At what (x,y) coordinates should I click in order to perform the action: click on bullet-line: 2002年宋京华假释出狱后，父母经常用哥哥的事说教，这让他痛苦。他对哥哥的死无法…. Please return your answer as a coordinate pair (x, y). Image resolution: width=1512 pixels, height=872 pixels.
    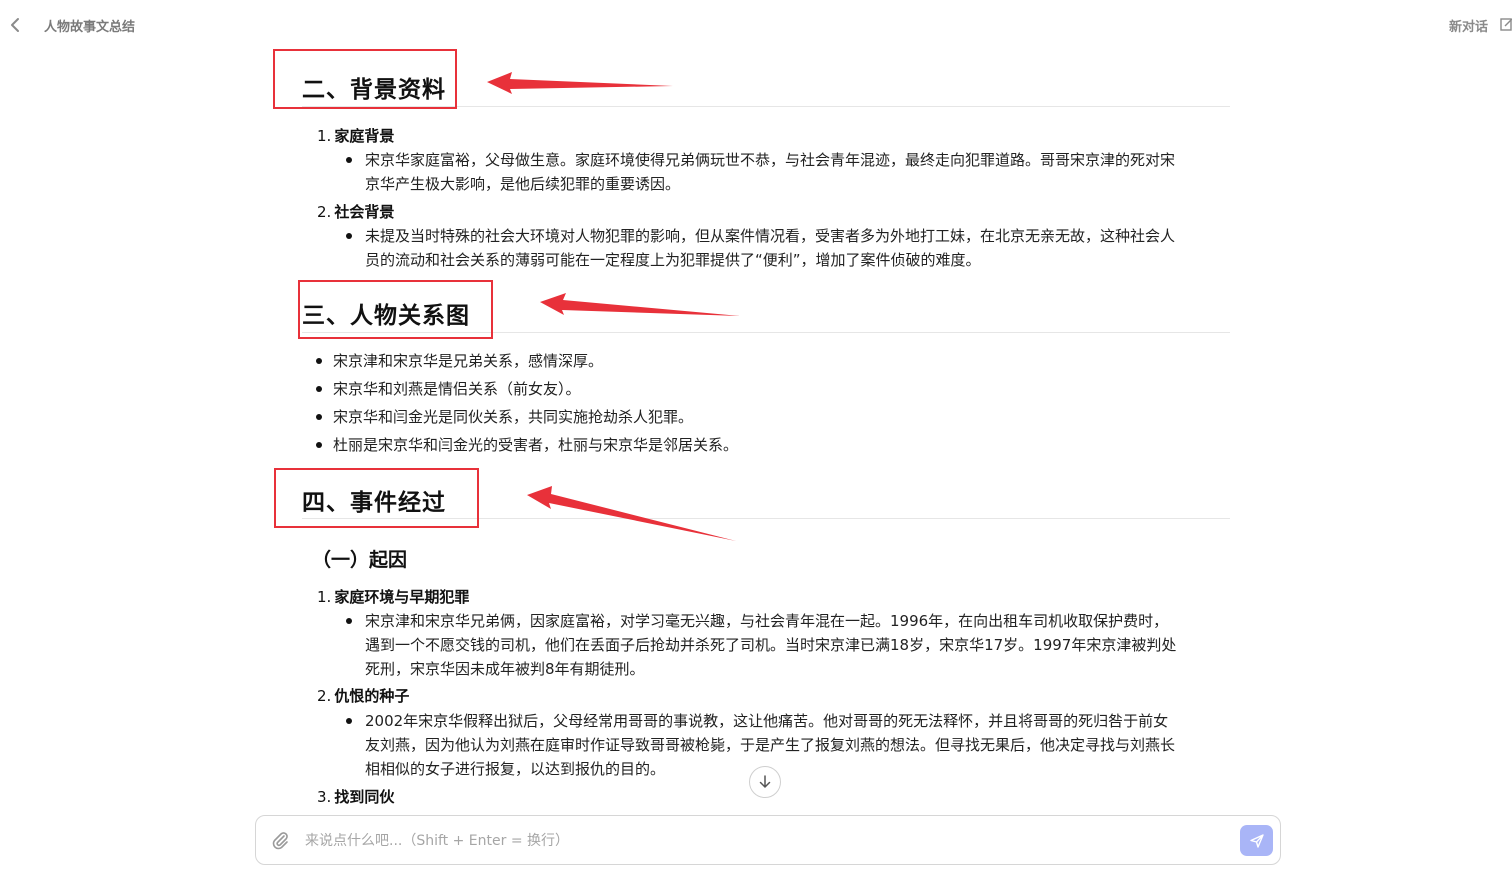
    Looking at the image, I should click on (767, 721).